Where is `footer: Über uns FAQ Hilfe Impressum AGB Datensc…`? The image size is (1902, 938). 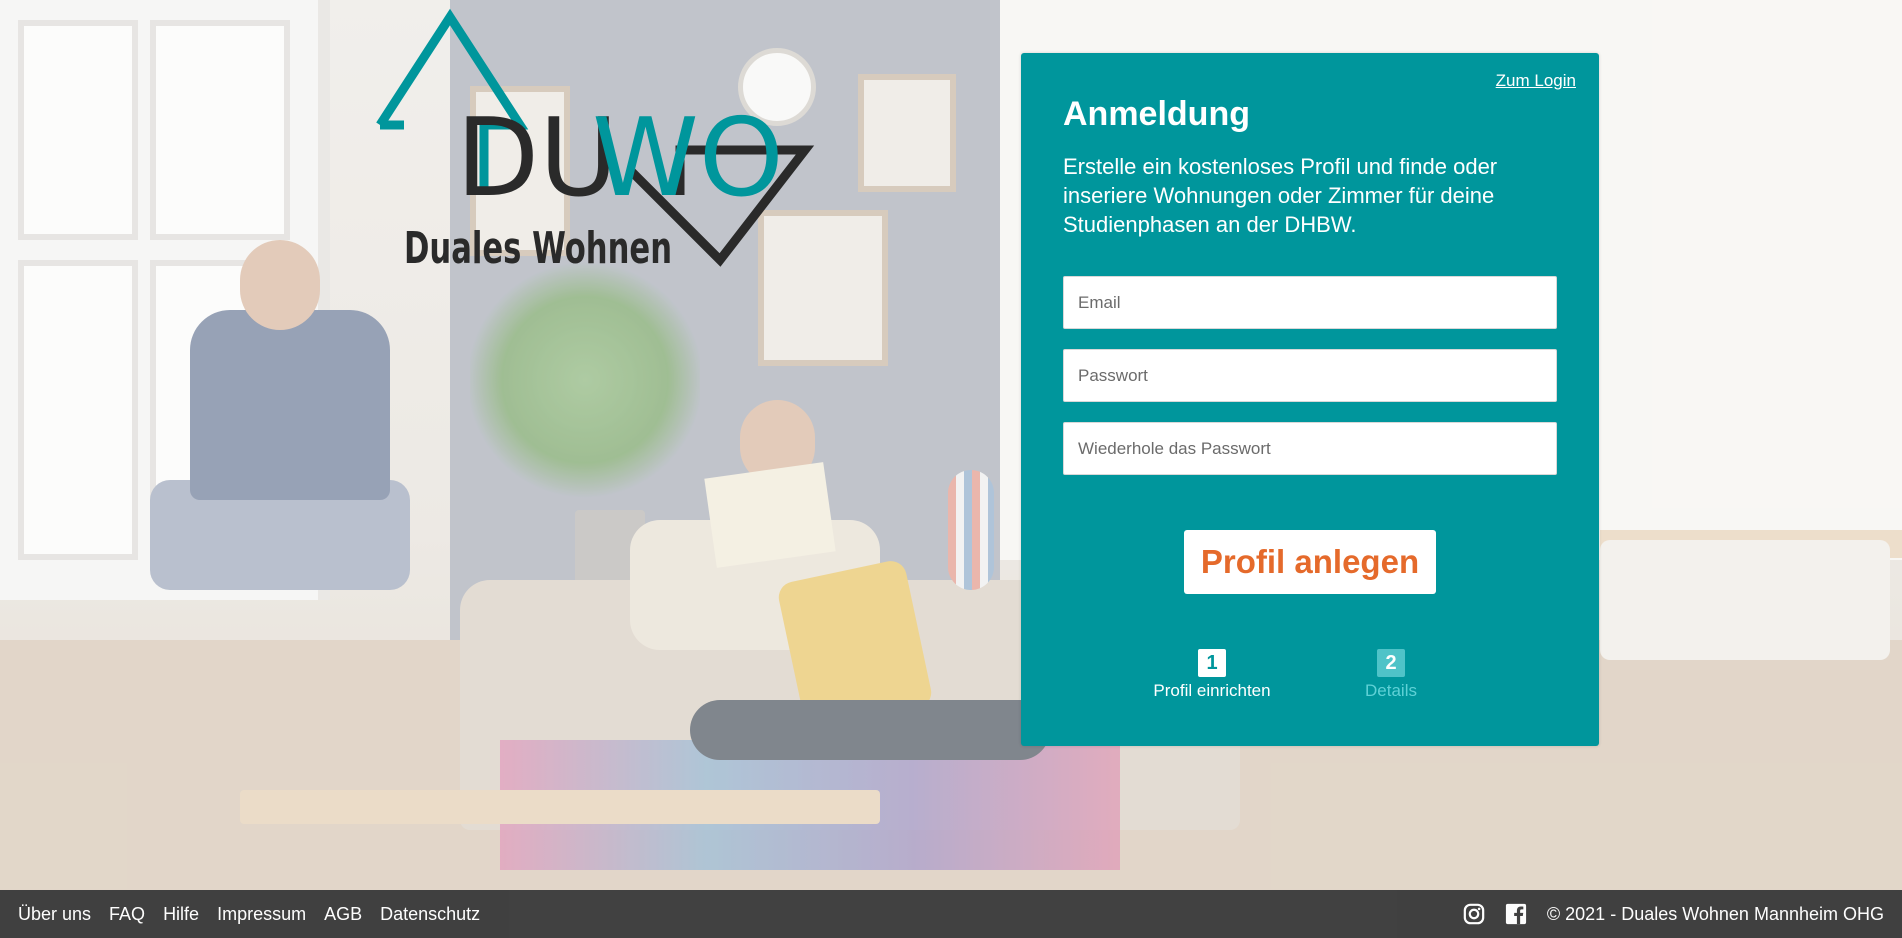 footer: Über uns FAQ Hilfe Impressum AGB Datensc… is located at coordinates (951, 914).